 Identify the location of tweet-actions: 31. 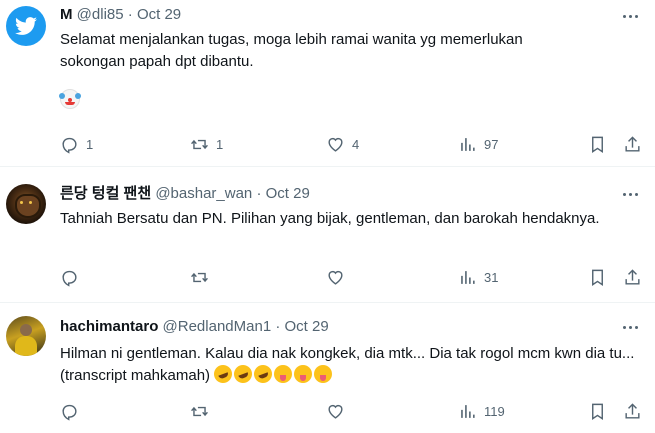
(352, 277).